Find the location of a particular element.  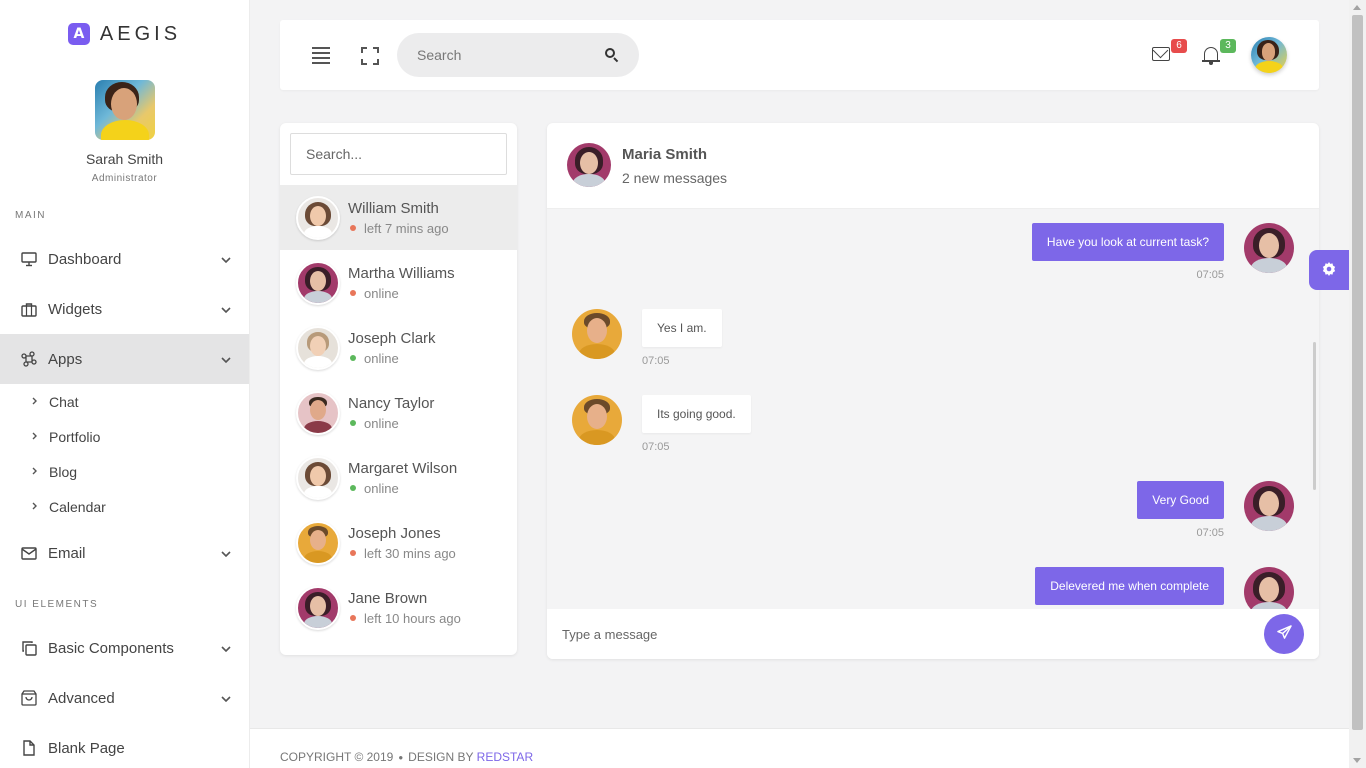

sidebar-subitem-label: Portfolio is located at coordinates (75, 436).